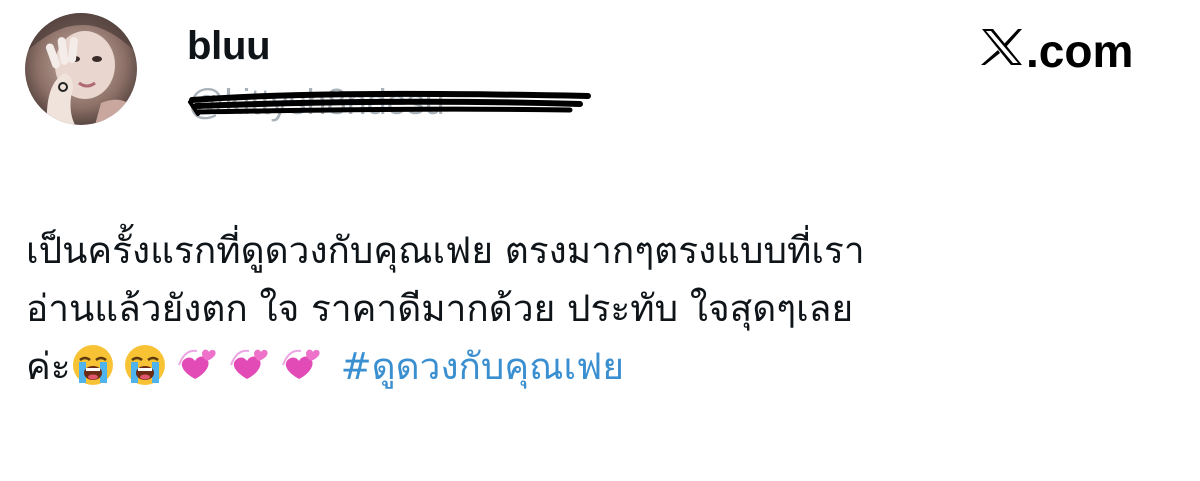  I want to click on profile-photo-icon, so click(81, 69).